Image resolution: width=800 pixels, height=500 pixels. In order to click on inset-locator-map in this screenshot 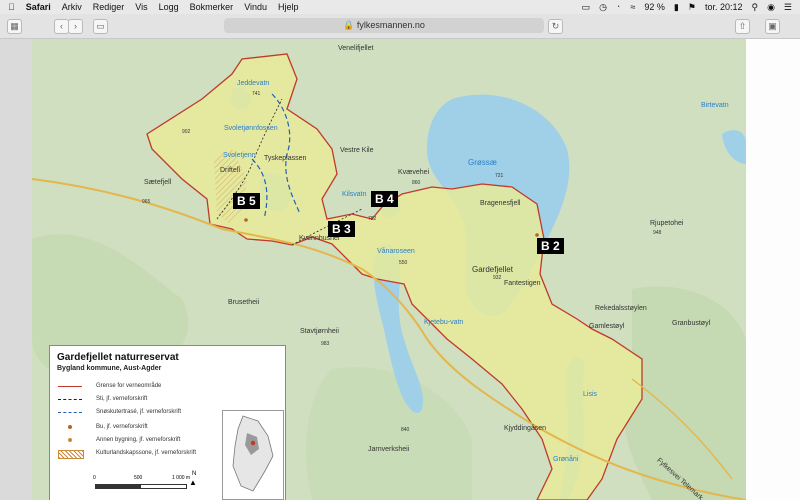, I will do `click(253, 455)`.